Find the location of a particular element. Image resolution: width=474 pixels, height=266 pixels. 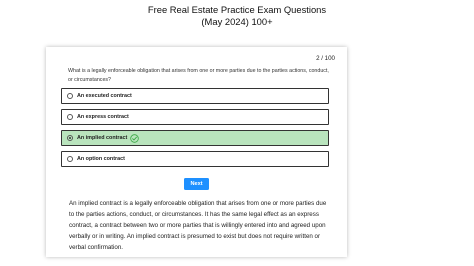

option-label: An option contract is located at coordinates (101, 159).